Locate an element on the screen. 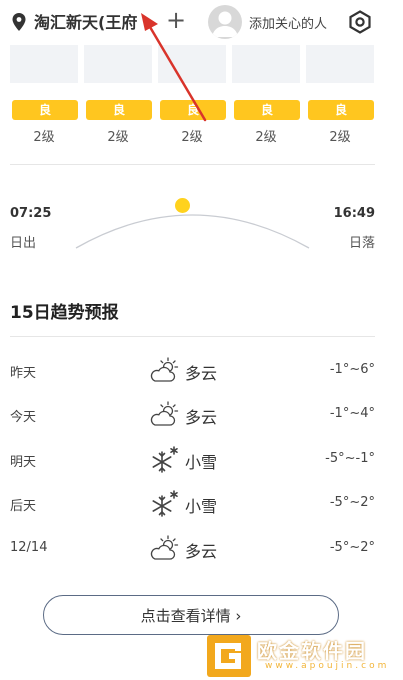  add-care-person-link: 添加关心的人 is located at coordinates (288, 22).